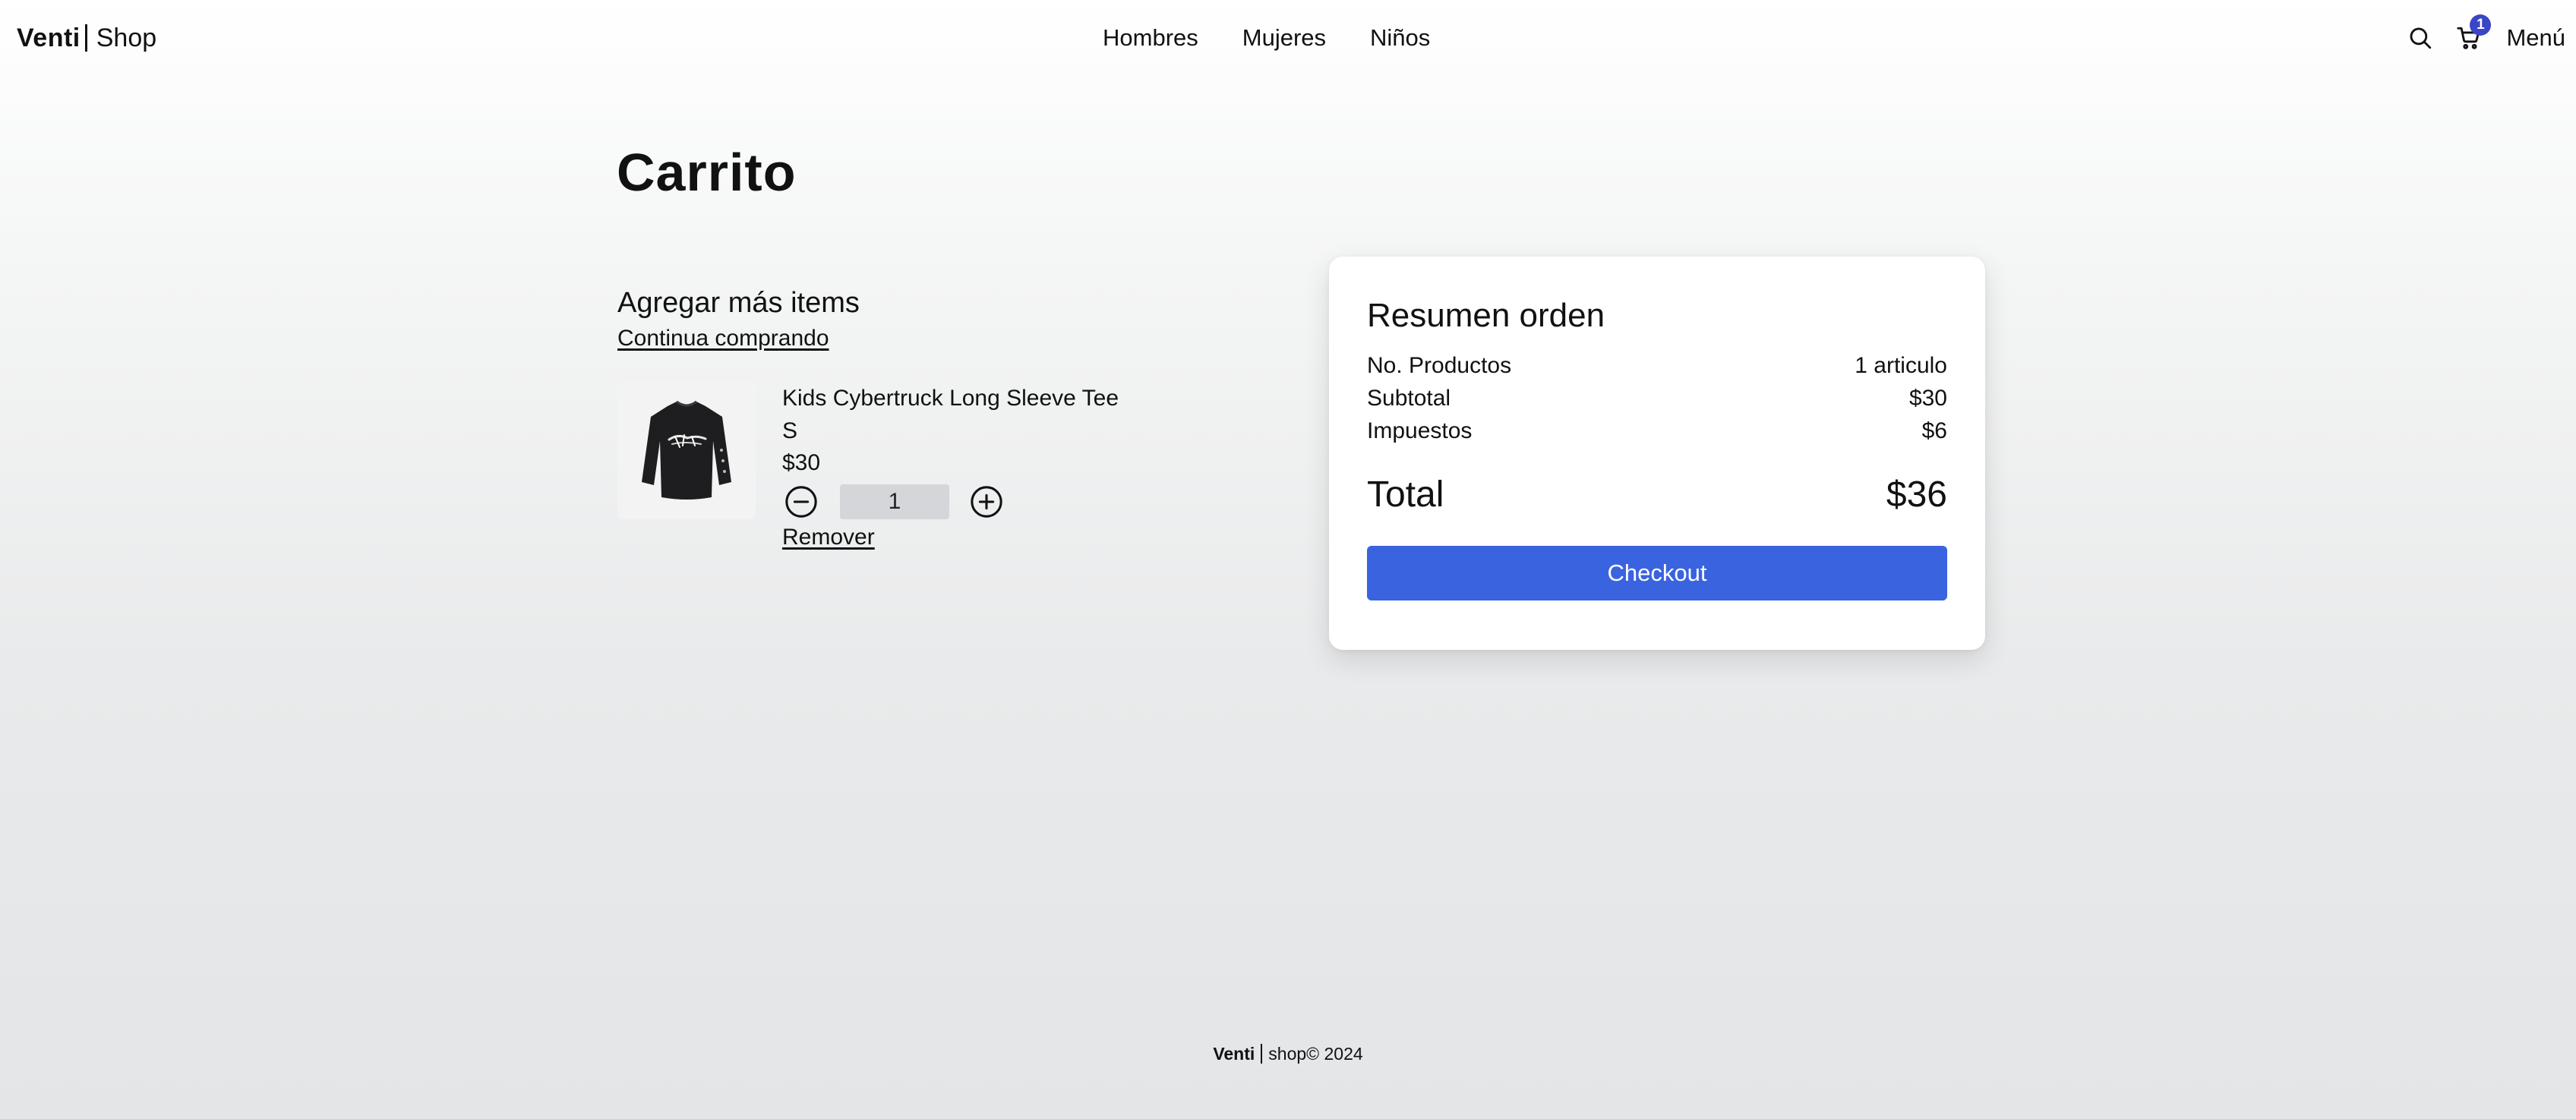 Image resolution: width=2576 pixels, height=1119 pixels. I want to click on taxes-value: $6, so click(1934, 430).